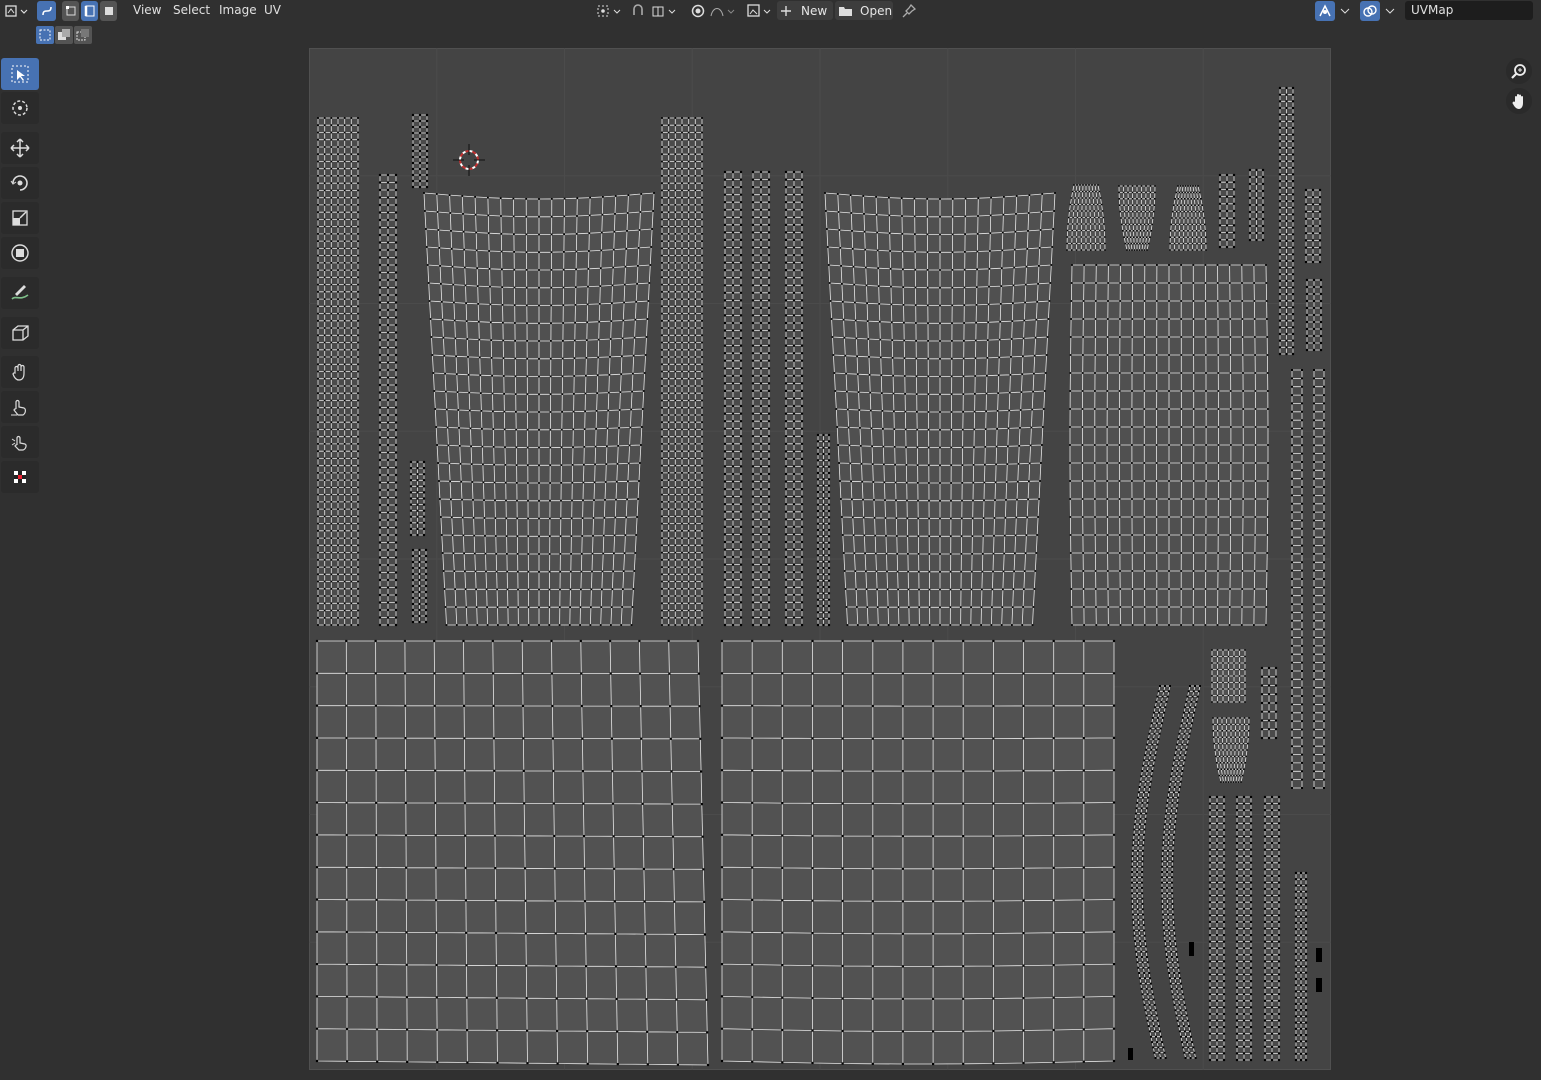 The height and width of the screenshot is (1080, 1541). I want to click on open-image-button: Open, so click(864, 10).